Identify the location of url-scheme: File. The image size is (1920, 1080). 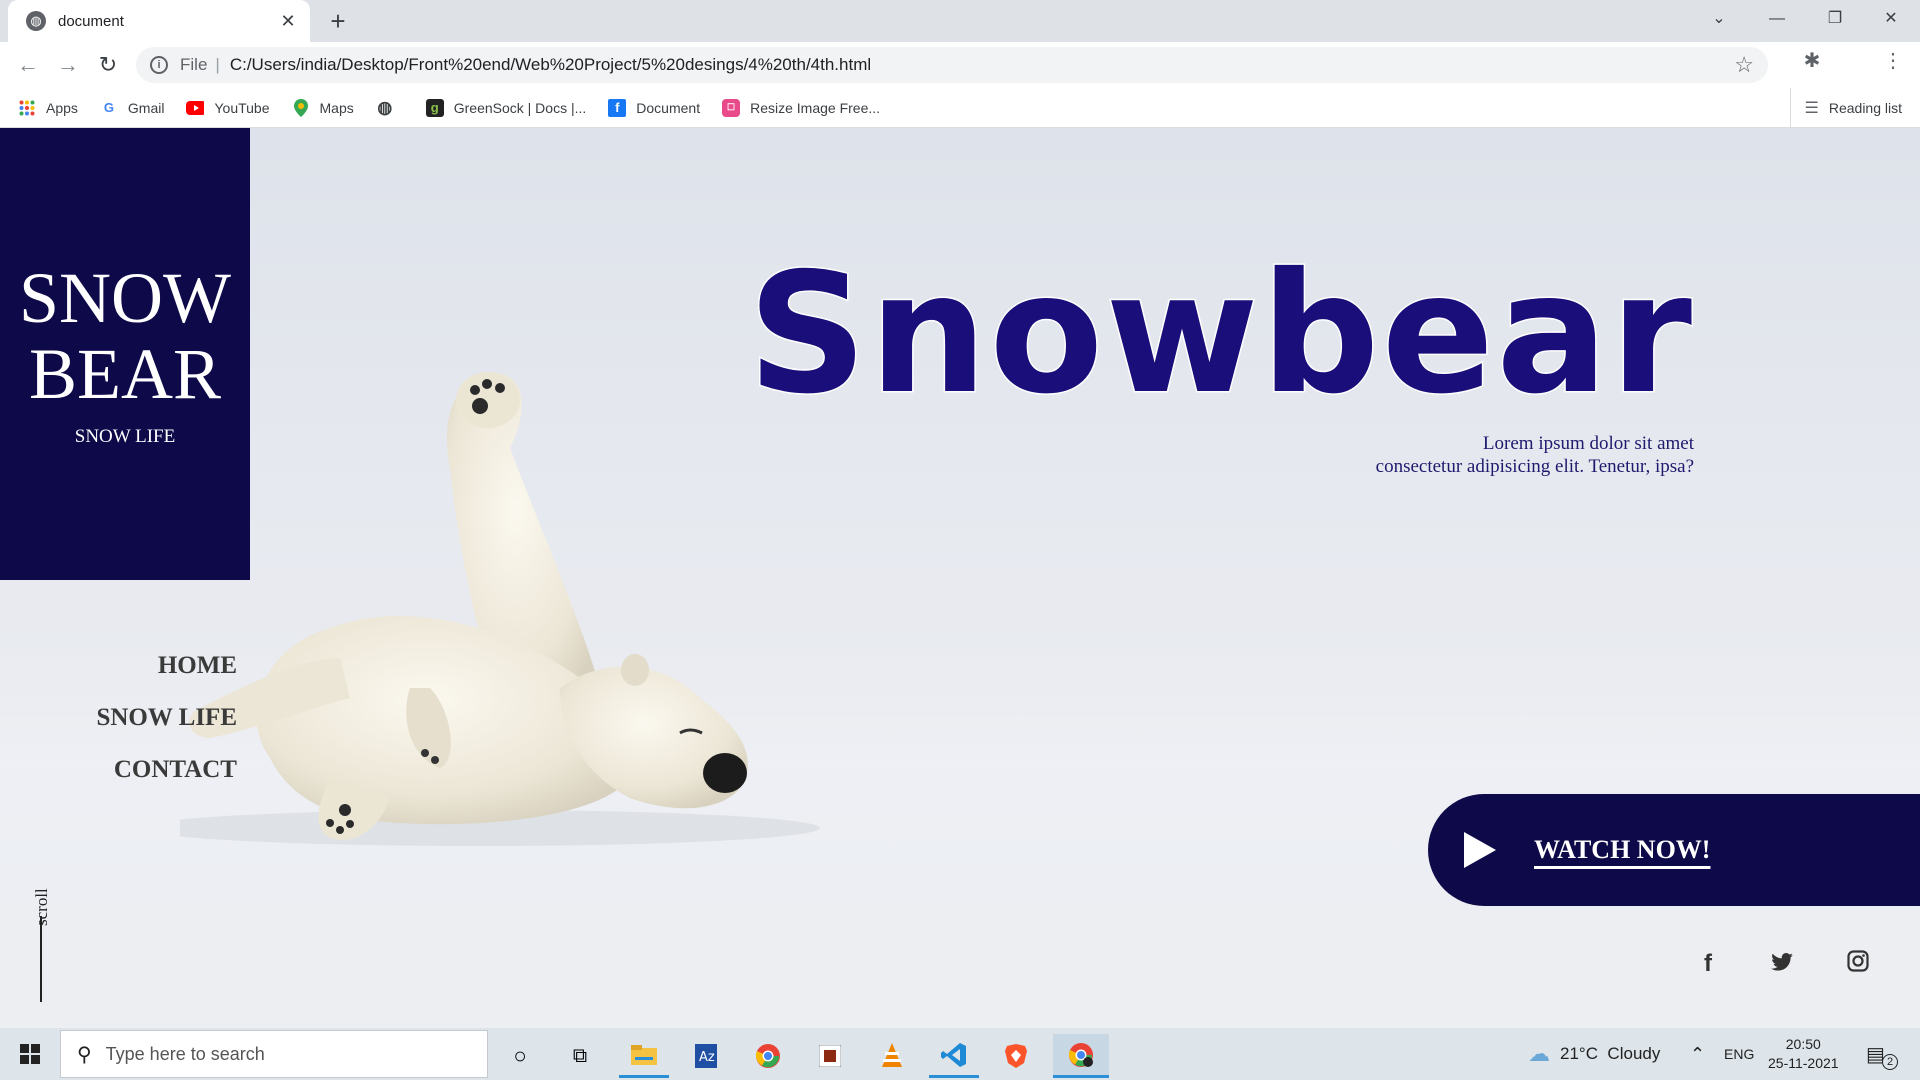
(194, 64).